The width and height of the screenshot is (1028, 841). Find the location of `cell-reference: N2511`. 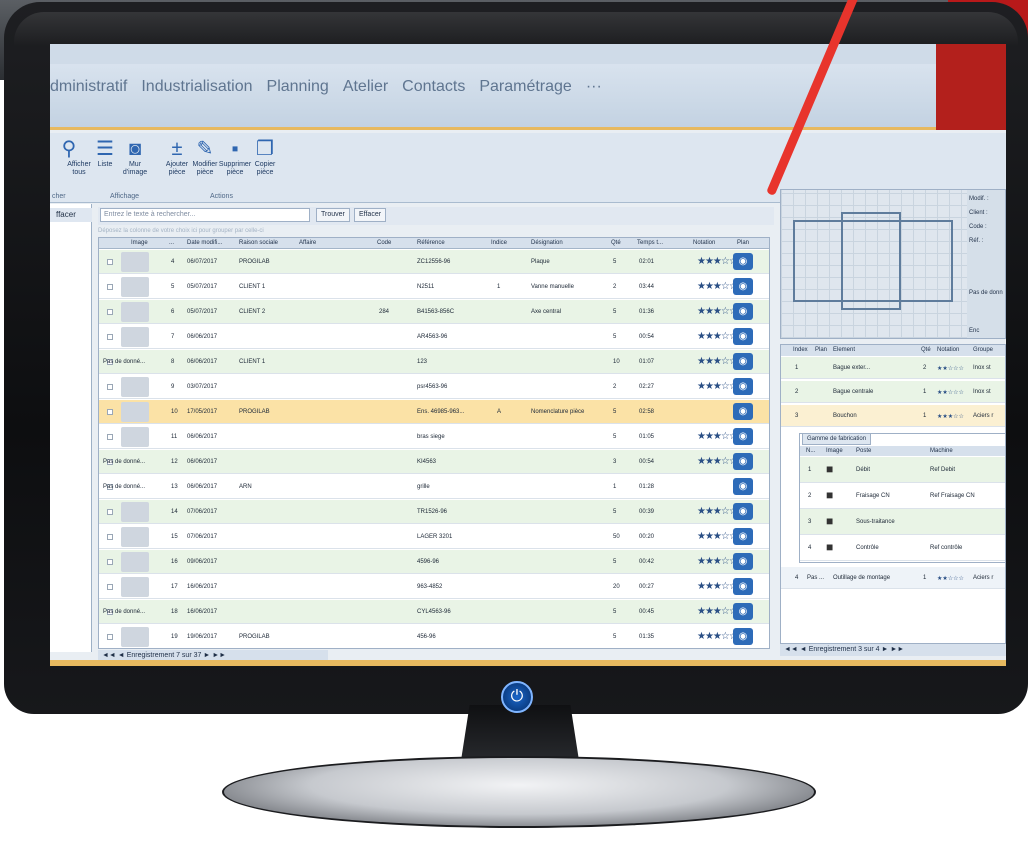

cell-reference: N2511 is located at coordinates (426, 287).